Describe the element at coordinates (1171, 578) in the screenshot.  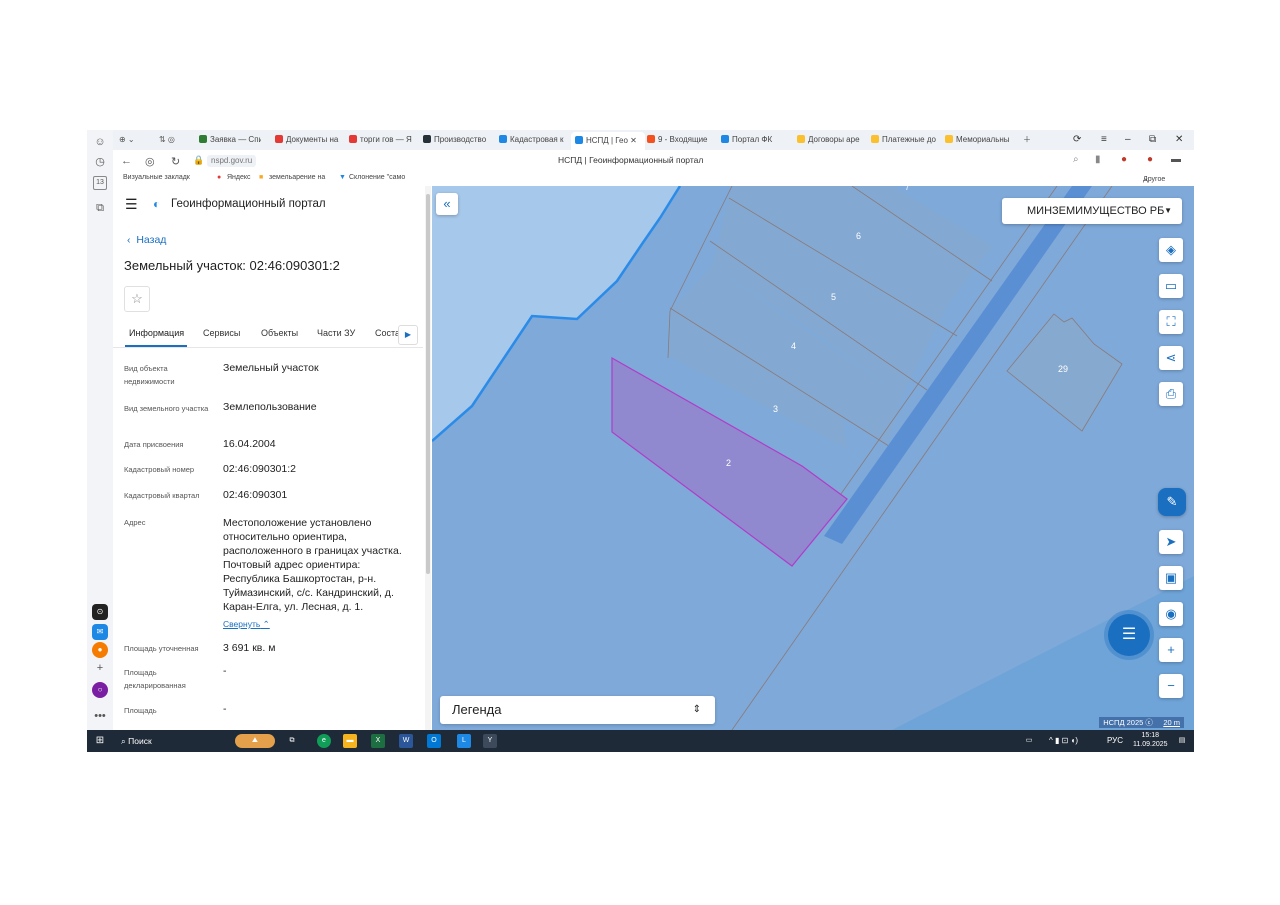
I see `minimap-icon: ▣` at that location.